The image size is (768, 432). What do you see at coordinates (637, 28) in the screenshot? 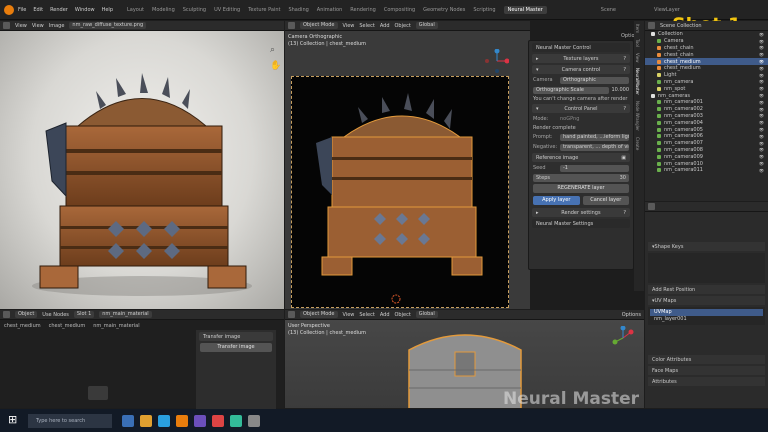
I see `tab-item: Item` at bounding box center [637, 28].